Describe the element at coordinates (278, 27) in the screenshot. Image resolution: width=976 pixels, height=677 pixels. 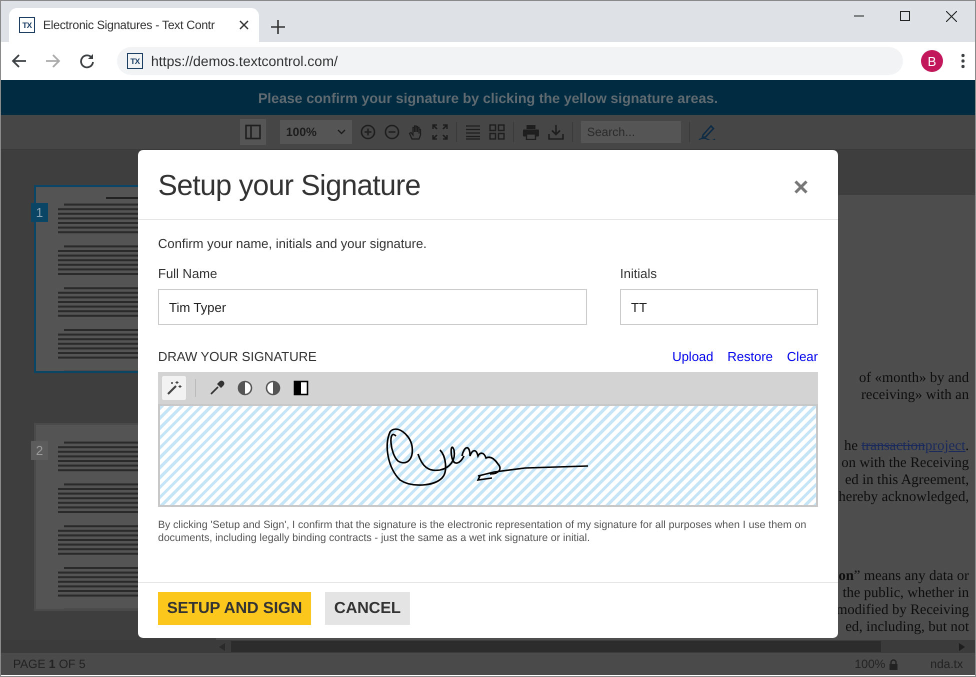
I see `plus-icon` at that location.